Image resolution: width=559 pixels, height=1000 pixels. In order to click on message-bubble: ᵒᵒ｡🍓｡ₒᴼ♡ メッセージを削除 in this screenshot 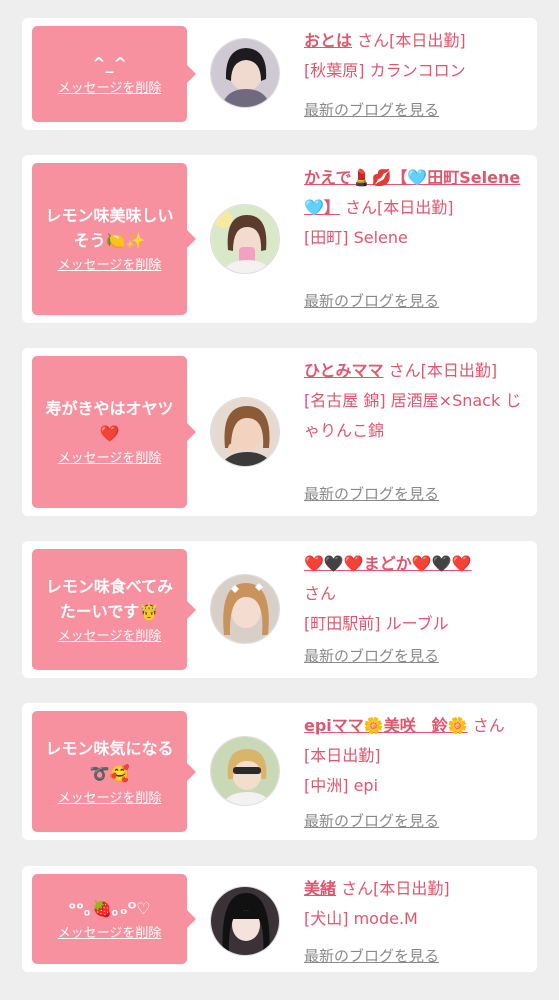, I will do `click(114, 919)`.